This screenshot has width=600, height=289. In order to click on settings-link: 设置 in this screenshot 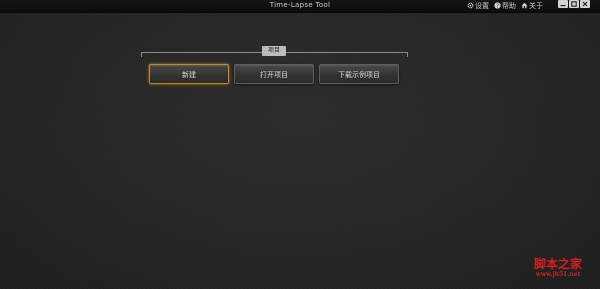, I will do `click(477, 6)`.